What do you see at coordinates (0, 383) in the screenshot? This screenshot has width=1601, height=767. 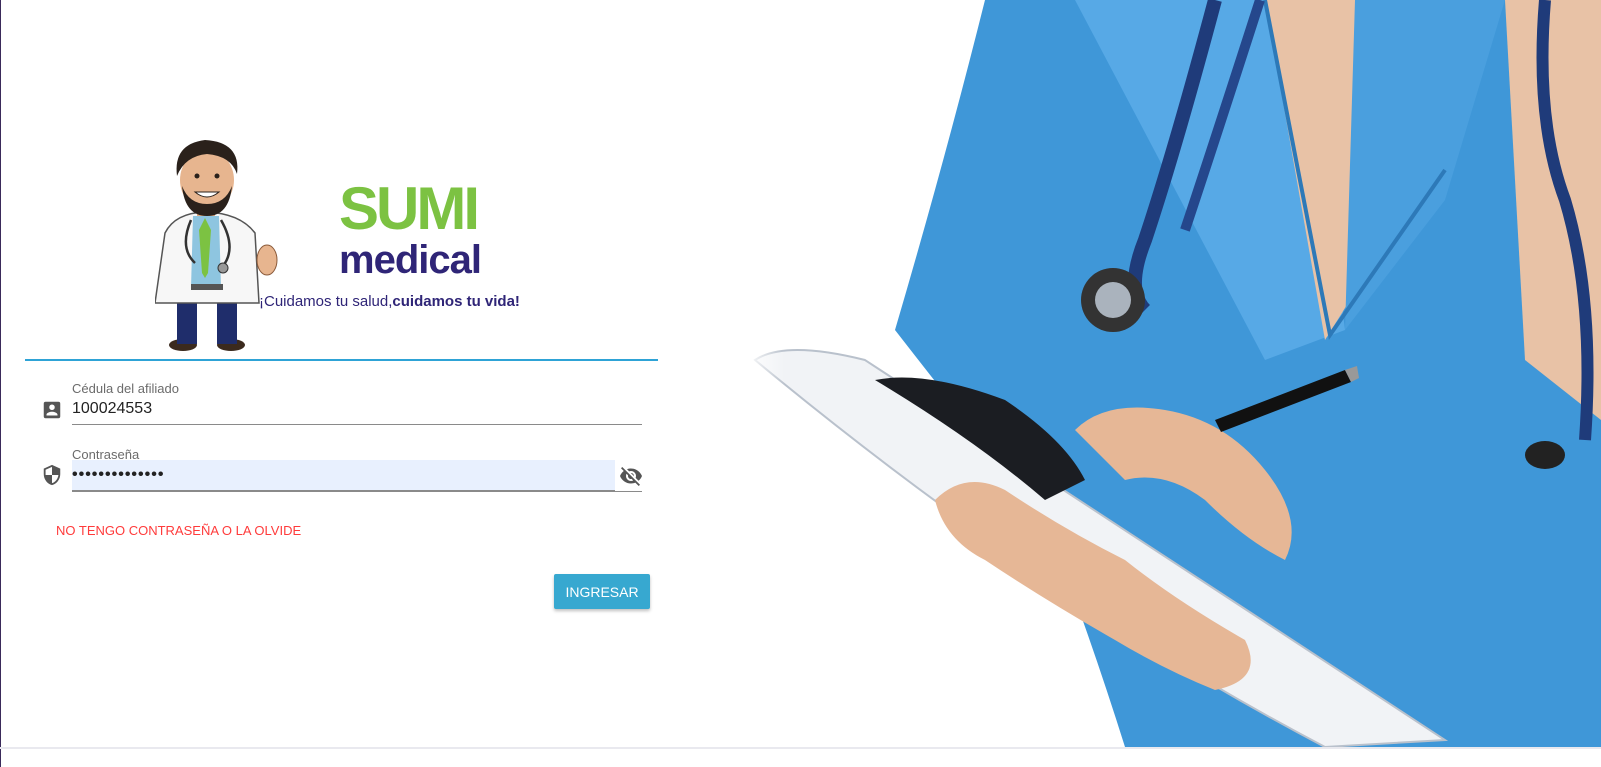 I see `window-edge` at bounding box center [0, 383].